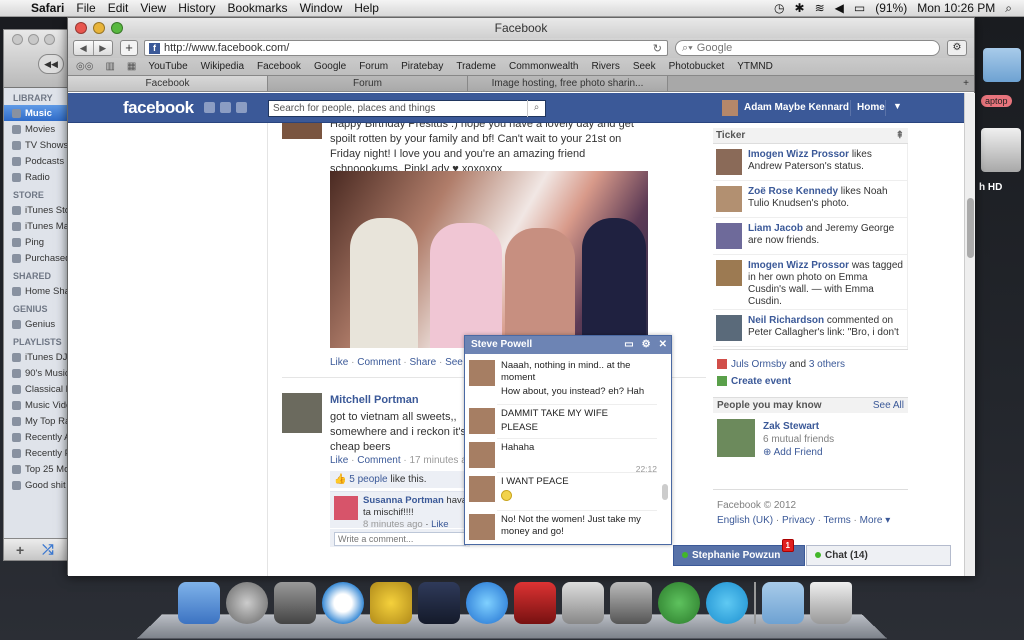 The height and width of the screenshot is (640, 1024). I want to click on account-menu-arrow-icon: ▼, so click(897, 106).